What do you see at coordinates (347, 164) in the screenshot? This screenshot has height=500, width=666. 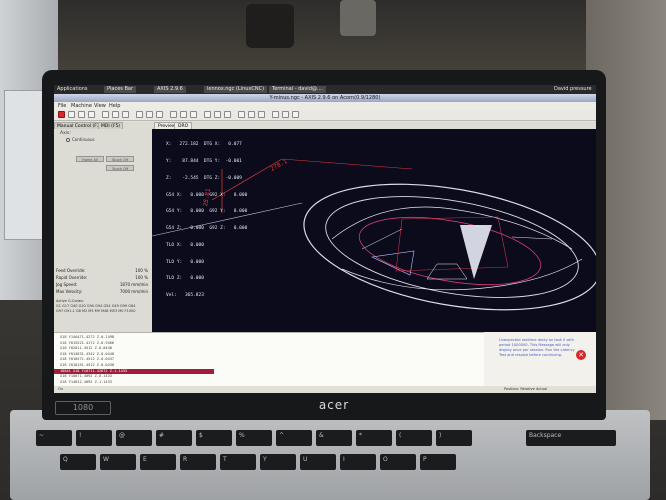 I see `dimension-line` at bounding box center [347, 164].